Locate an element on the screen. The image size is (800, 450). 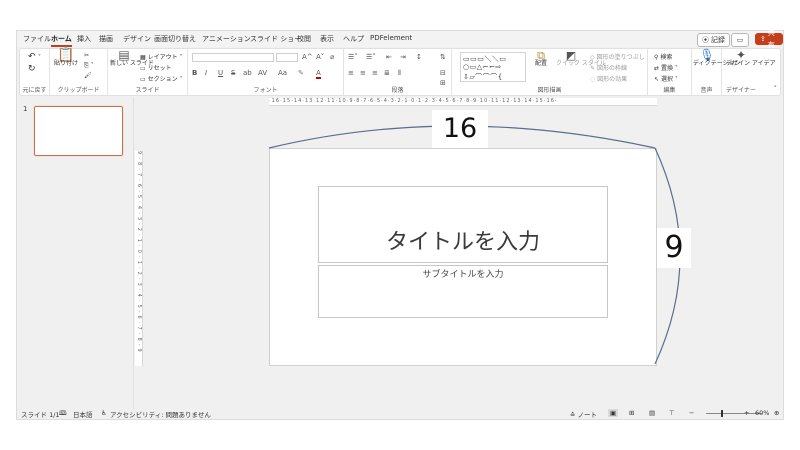
increase-indent-icon: ⇥ is located at coordinates (403, 57).